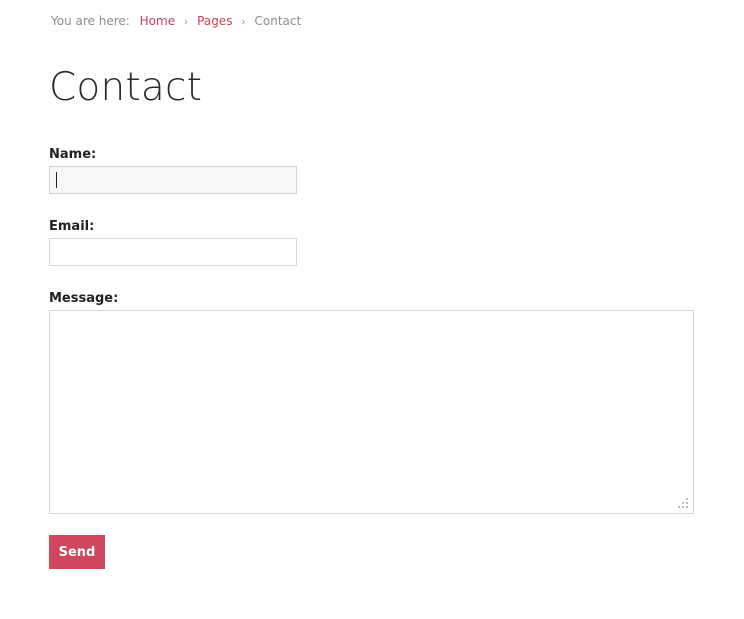 The width and height of the screenshot is (744, 619). I want to click on breadcrumb-link-home: Home, so click(157, 21).